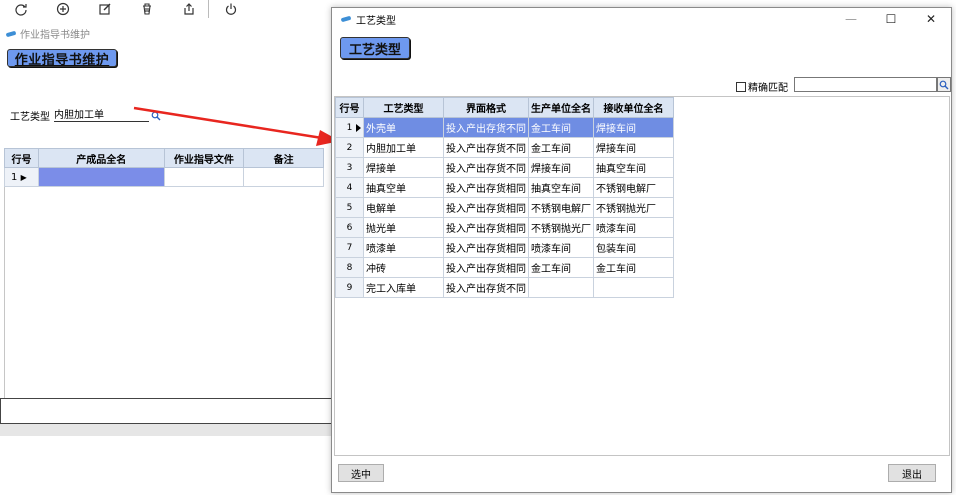 The width and height of the screenshot is (956, 495). I want to click on row-number: 1 ▶, so click(21, 177).